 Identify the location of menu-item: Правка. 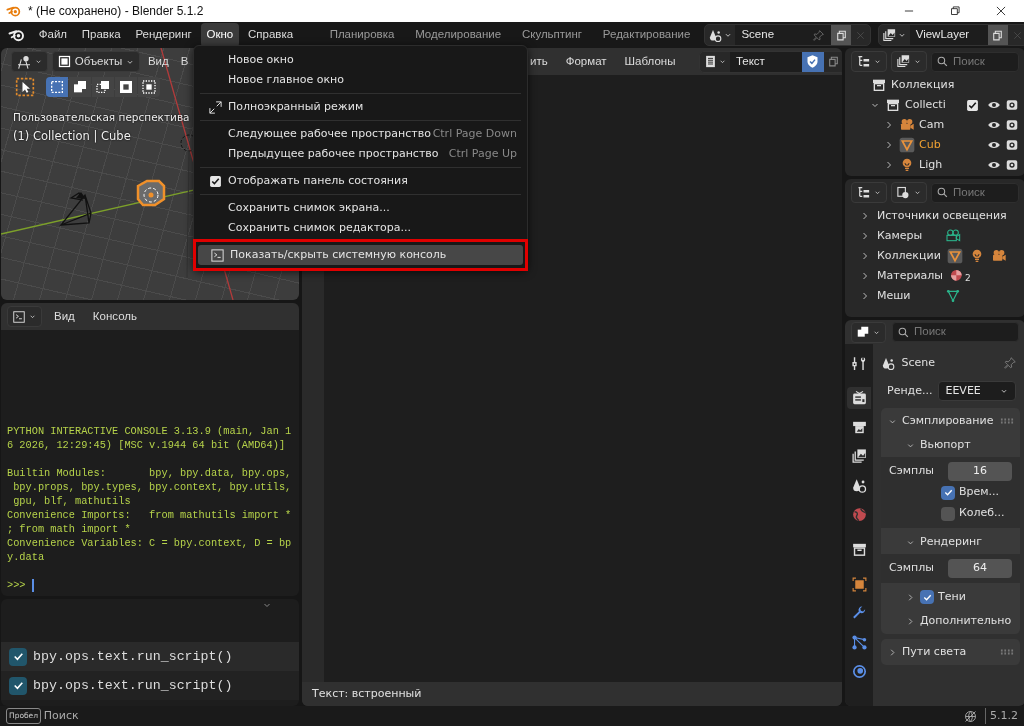
(101, 35).